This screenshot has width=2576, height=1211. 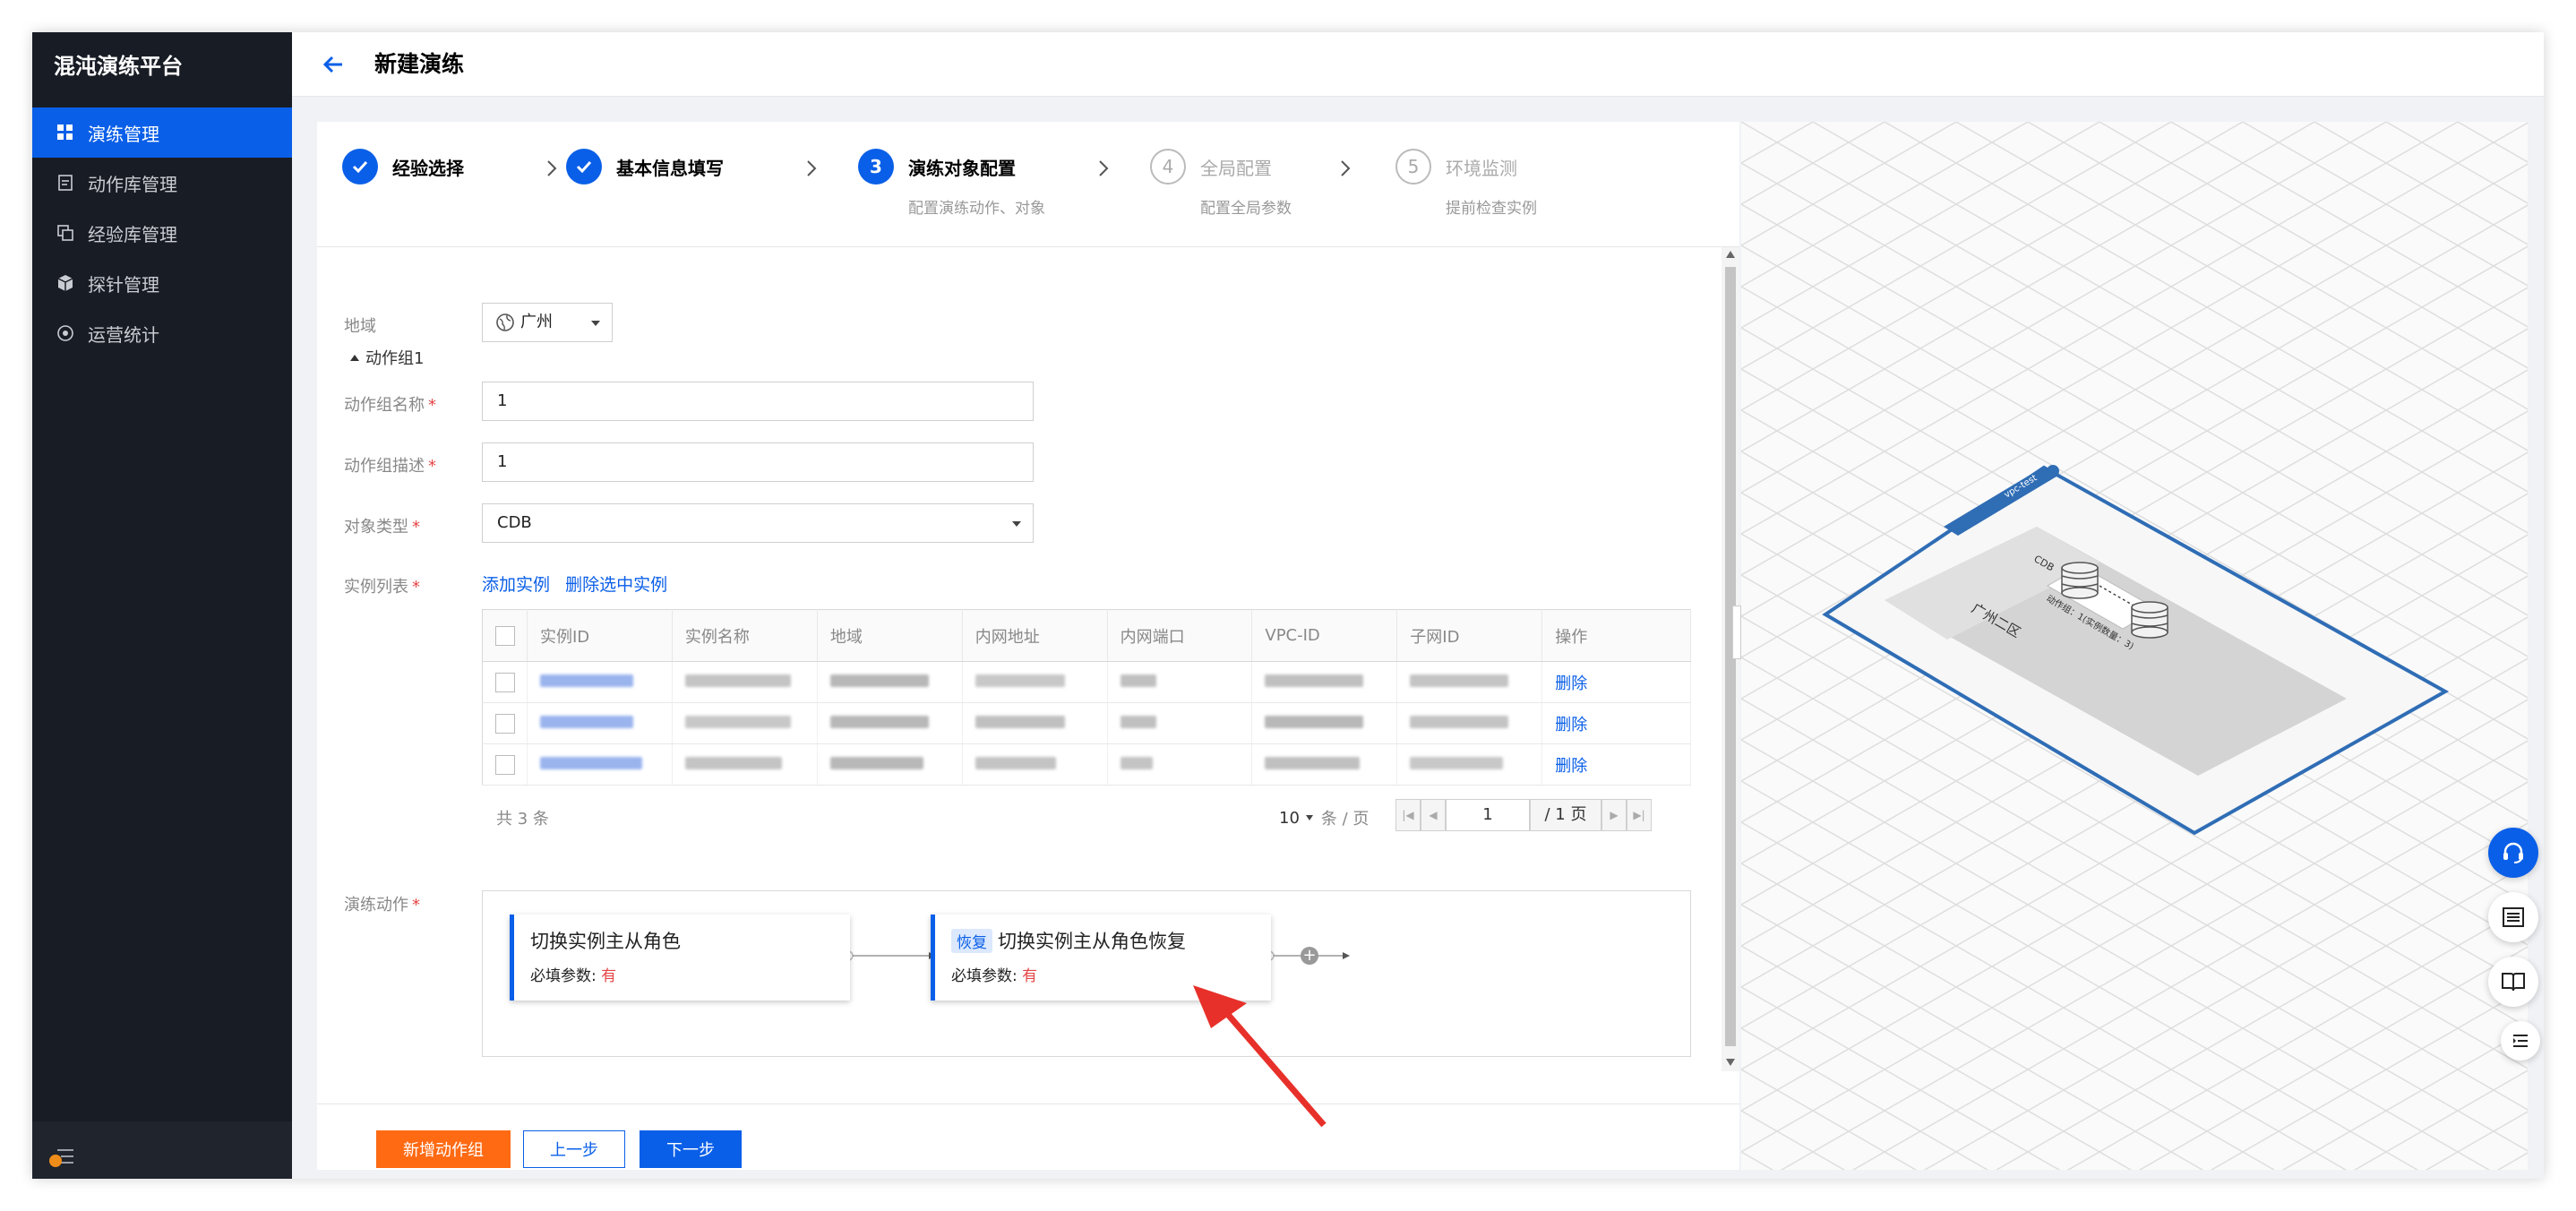 What do you see at coordinates (132, 234) in the screenshot?
I see `sidebar-item-label: 经验库管理` at bounding box center [132, 234].